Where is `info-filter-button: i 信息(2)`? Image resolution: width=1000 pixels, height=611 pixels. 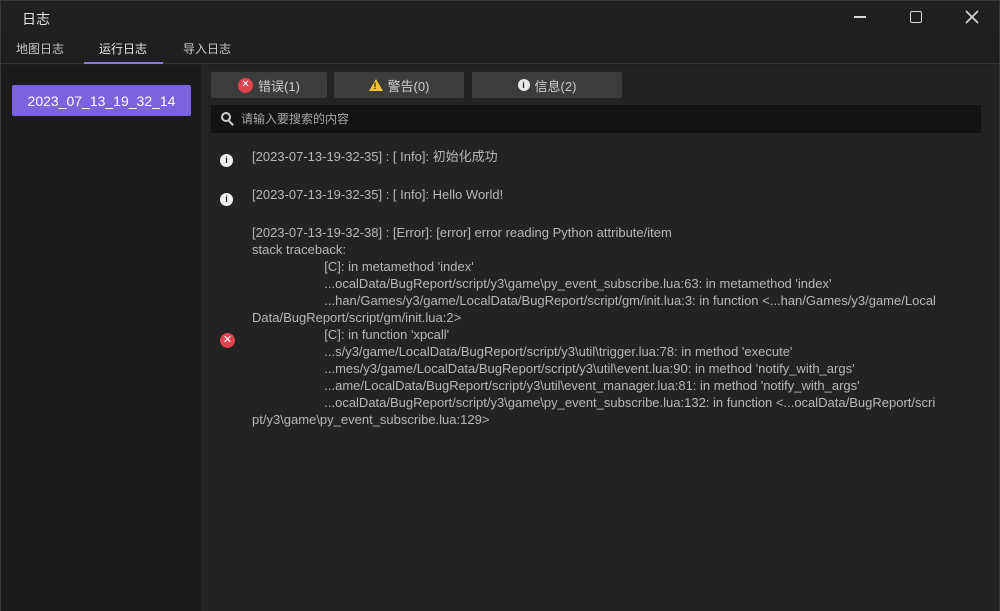
info-filter-button: i 信息(2) is located at coordinates (547, 85).